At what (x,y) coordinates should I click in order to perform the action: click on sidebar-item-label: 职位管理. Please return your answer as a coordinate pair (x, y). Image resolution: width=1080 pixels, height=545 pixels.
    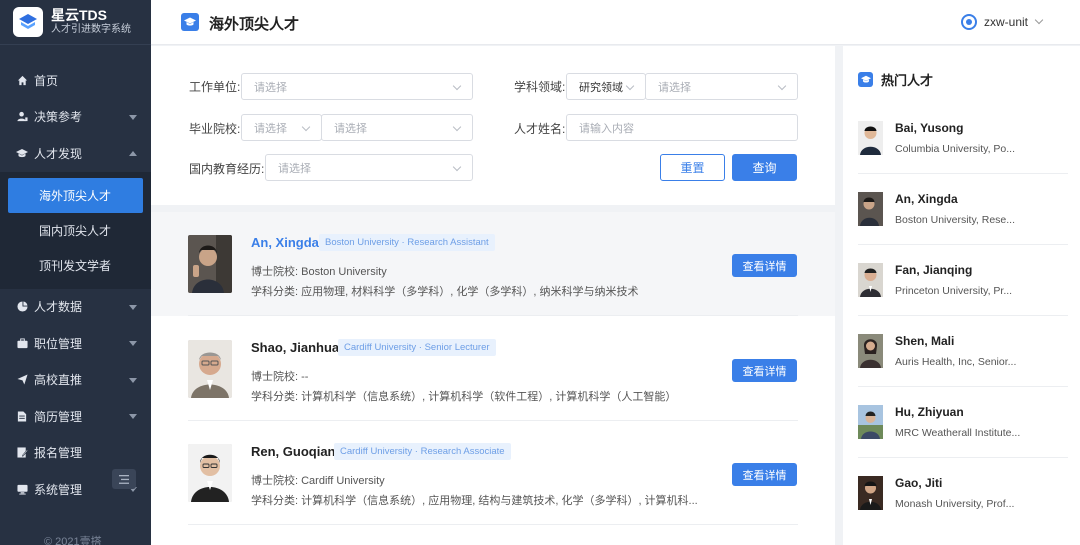
    Looking at the image, I should click on (58, 343).